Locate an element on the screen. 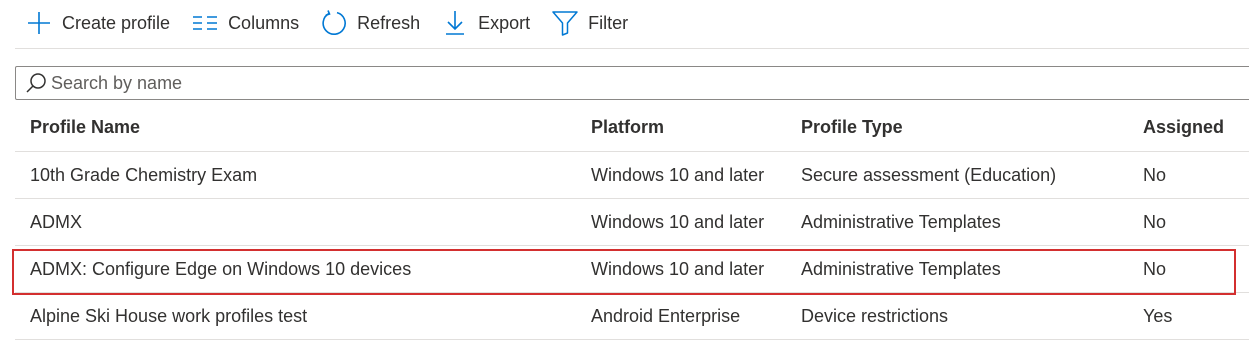  profile-name-cell: Alpine Ski House work profiles test is located at coordinates (307, 316).